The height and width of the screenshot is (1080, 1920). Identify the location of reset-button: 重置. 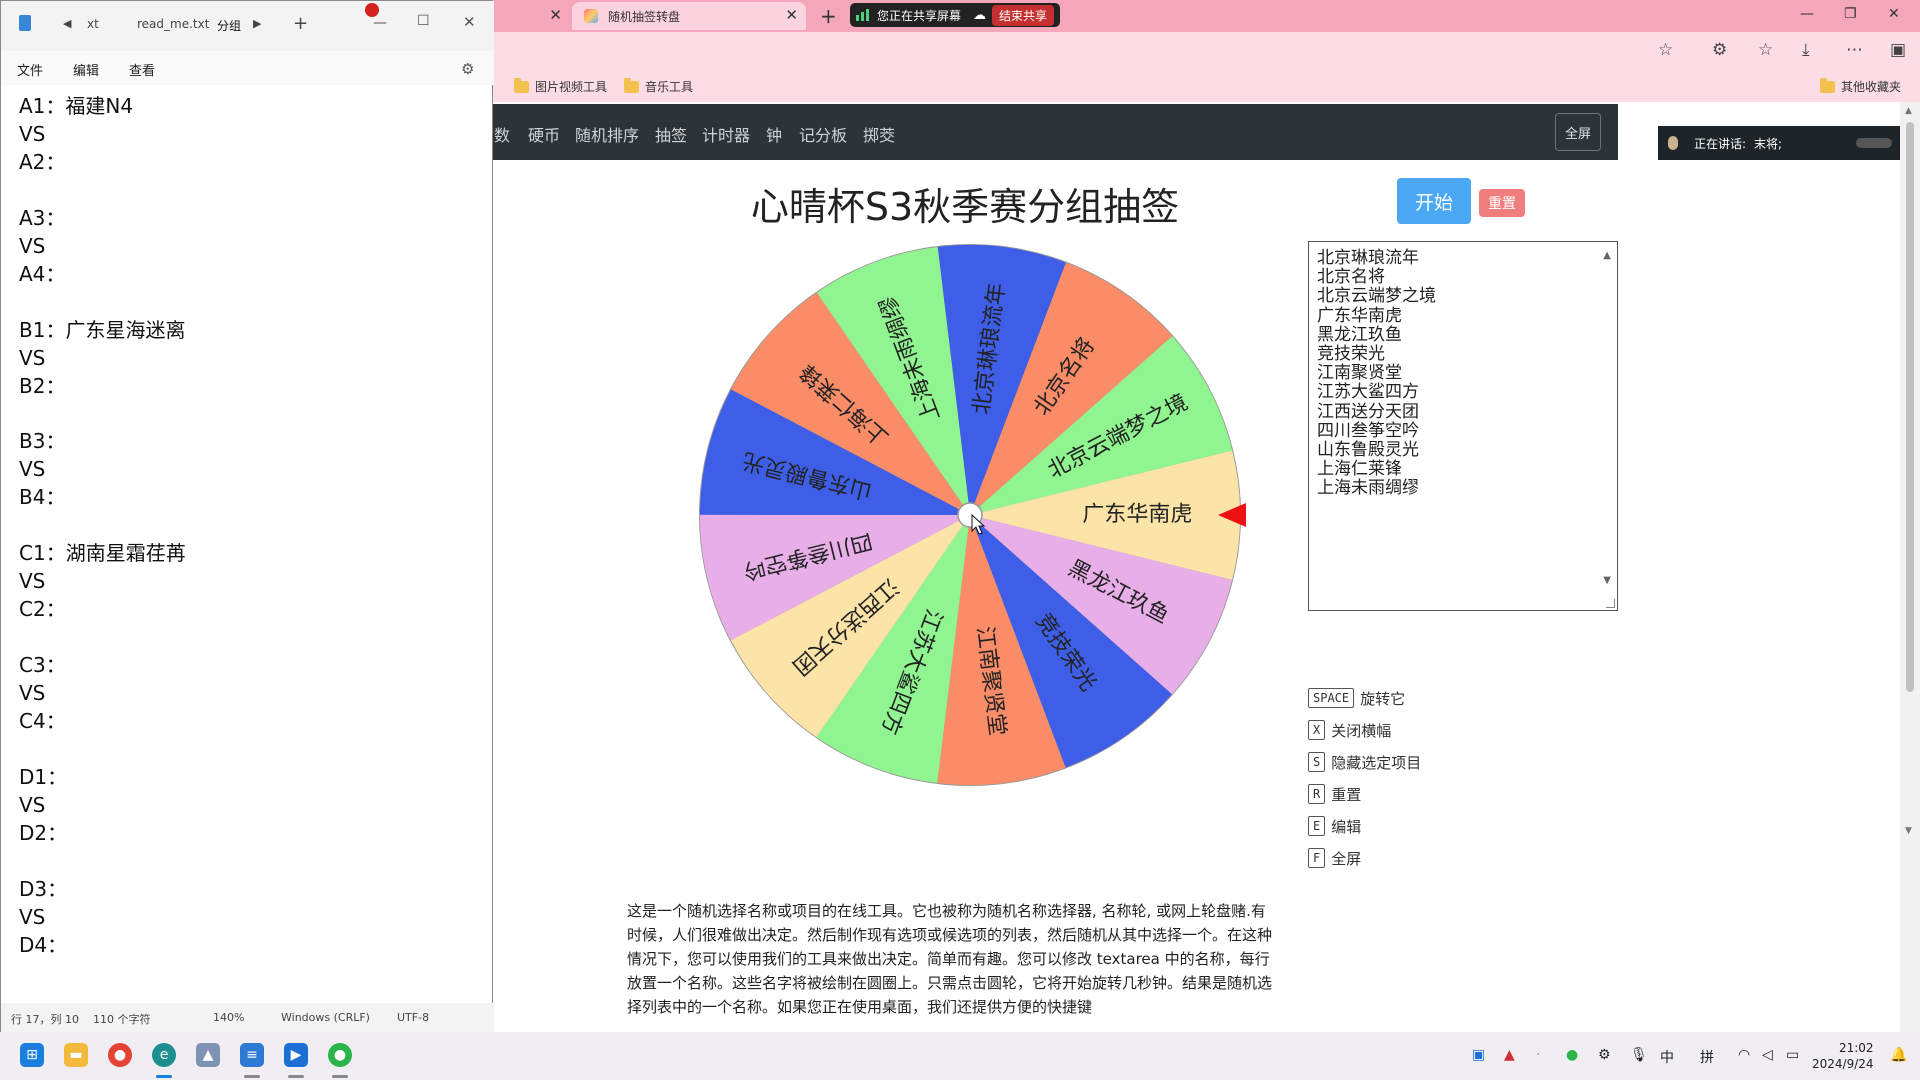
(1502, 203).